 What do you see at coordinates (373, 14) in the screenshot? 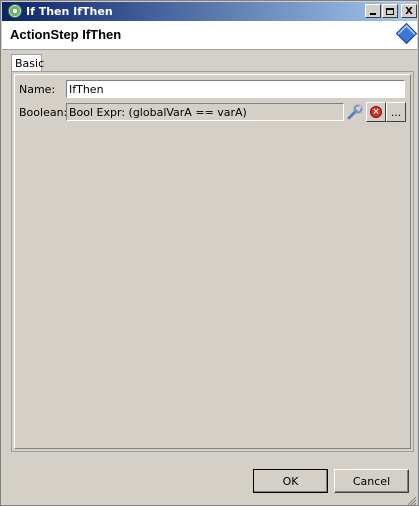
I see `minimize-icon` at bounding box center [373, 14].